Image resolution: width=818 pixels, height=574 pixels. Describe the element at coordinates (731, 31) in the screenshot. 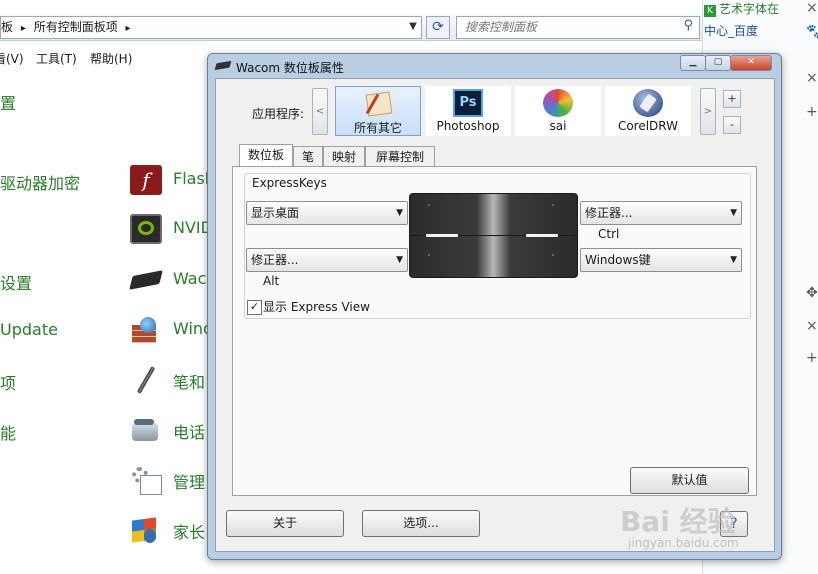

I see `browser-tab-baidu-label: 中心_百度` at that location.